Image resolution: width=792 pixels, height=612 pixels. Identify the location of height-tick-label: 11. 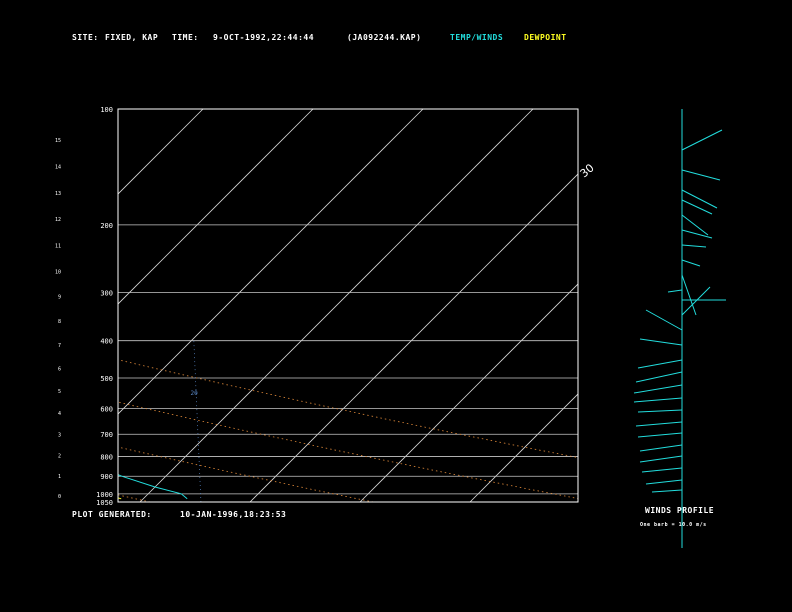
(58, 247).